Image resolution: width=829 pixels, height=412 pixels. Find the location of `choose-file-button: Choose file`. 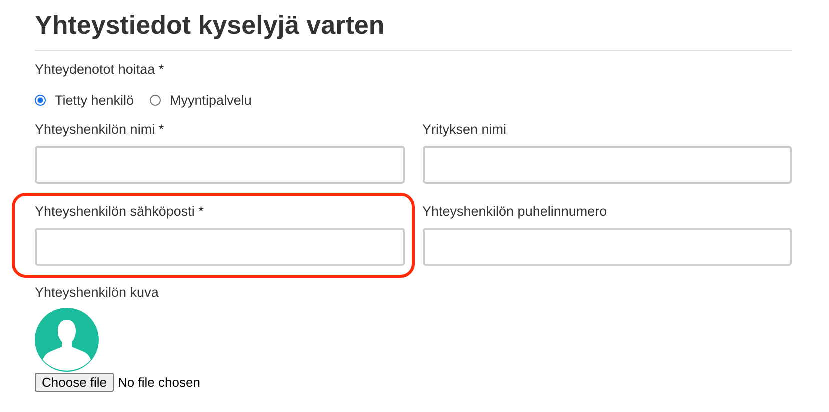

choose-file-button: Choose file is located at coordinates (74, 382).